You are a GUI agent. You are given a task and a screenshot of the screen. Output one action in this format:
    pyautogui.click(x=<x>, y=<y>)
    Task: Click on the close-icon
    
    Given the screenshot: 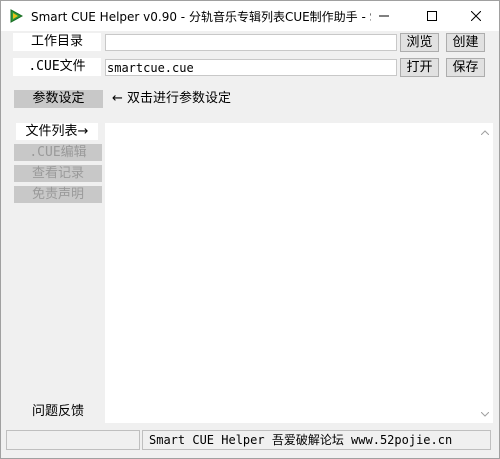 What is the action you would take?
    pyautogui.click(x=476, y=16)
    